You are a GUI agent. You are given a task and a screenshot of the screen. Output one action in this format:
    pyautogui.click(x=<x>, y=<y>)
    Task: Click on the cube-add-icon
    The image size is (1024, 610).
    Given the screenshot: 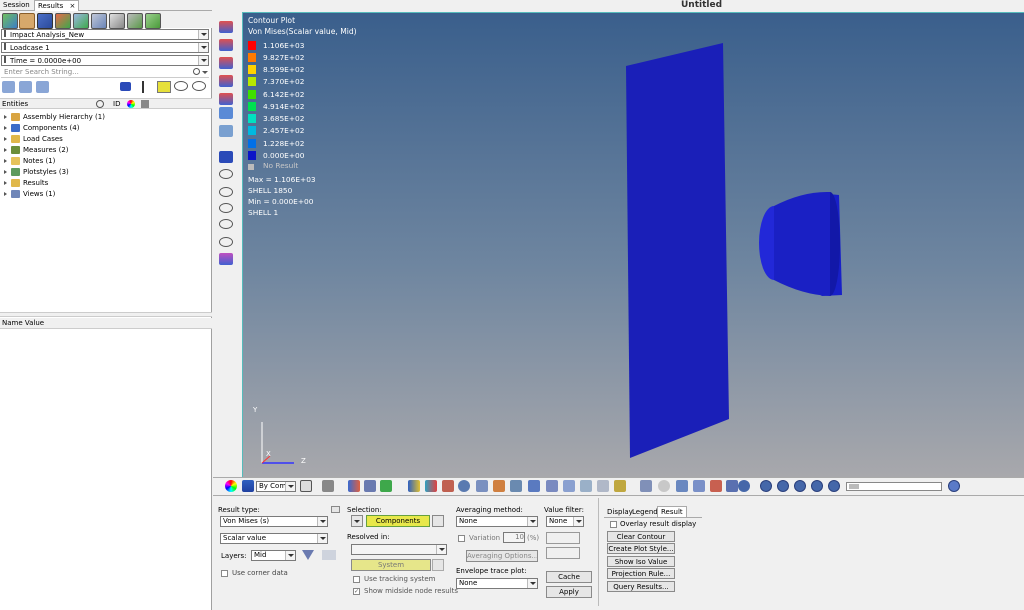 What is the action you would take?
    pyautogui.click(x=135, y=21)
    